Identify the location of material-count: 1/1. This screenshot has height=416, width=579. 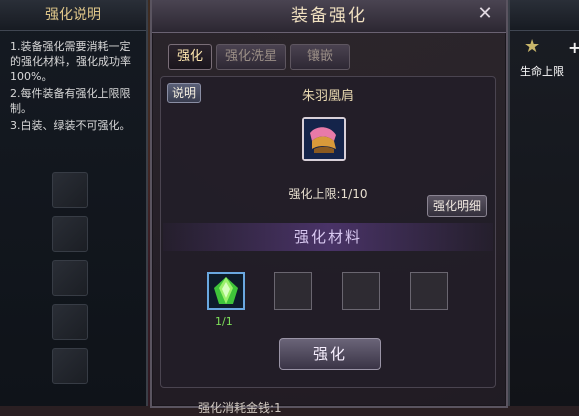
(224, 321).